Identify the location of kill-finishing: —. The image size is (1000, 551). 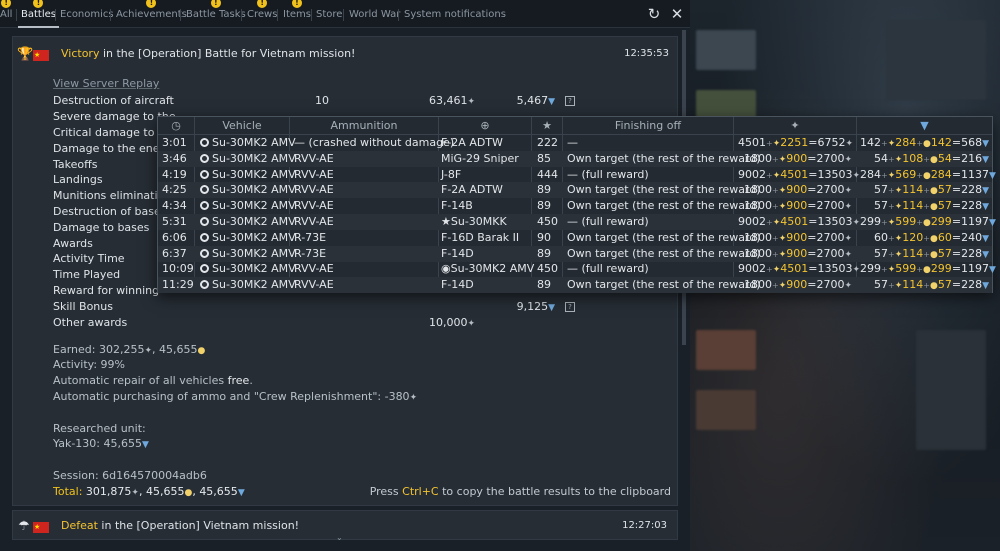
(572, 142).